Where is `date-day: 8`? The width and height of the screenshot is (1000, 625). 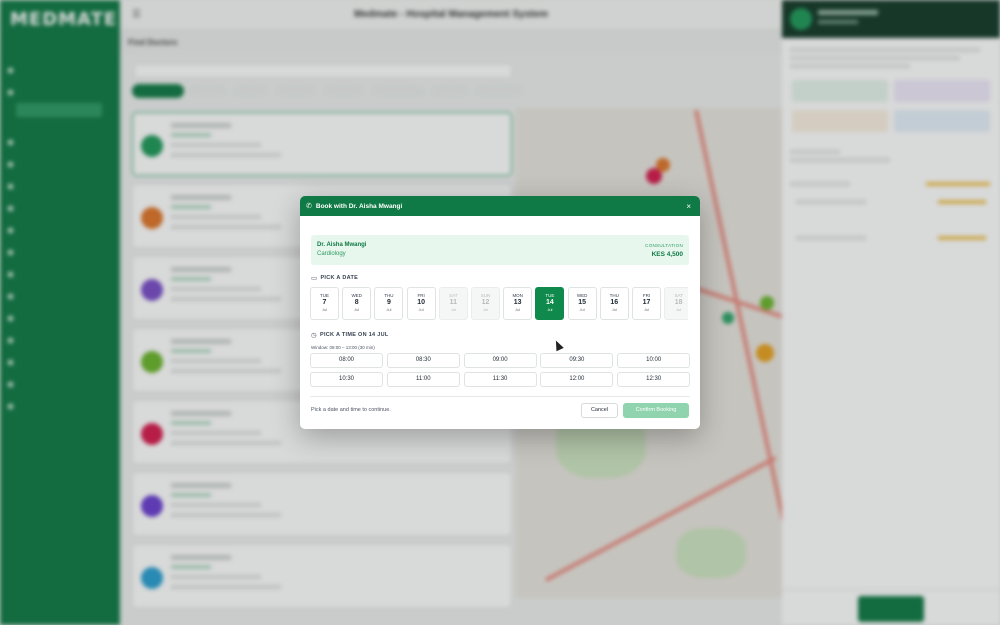
date-day: 8 is located at coordinates (356, 302).